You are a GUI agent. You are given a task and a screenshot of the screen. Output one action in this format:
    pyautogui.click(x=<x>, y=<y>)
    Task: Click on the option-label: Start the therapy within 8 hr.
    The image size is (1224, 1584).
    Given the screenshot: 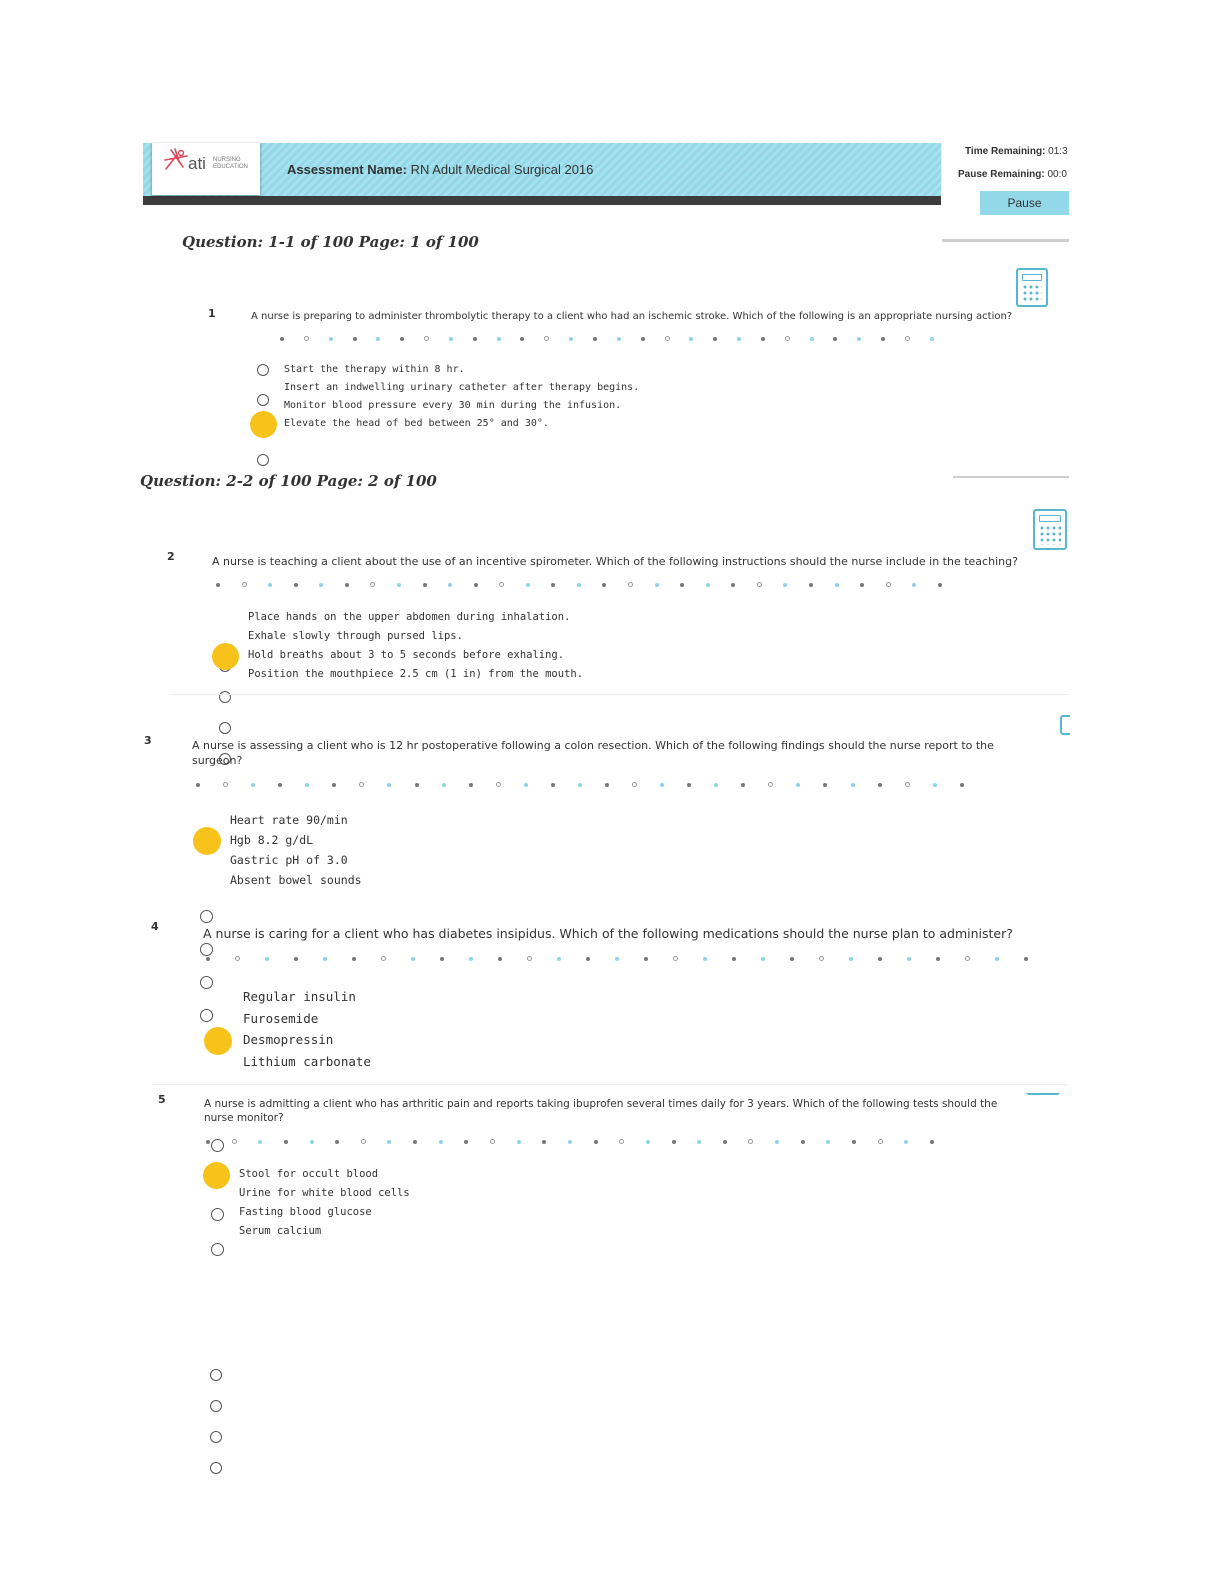 What is the action you would take?
    pyautogui.click(x=374, y=369)
    